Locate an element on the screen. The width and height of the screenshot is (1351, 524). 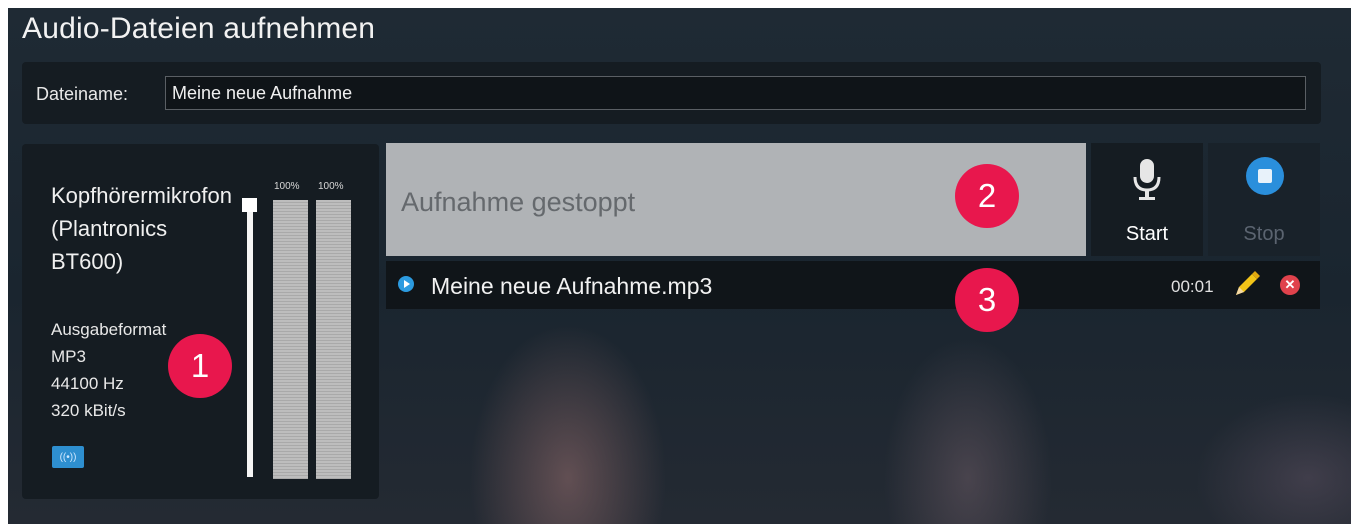
recording-list-item: Meine neue Aufnahme.mp3 00:01 ✕ is located at coordinates (853, 285).